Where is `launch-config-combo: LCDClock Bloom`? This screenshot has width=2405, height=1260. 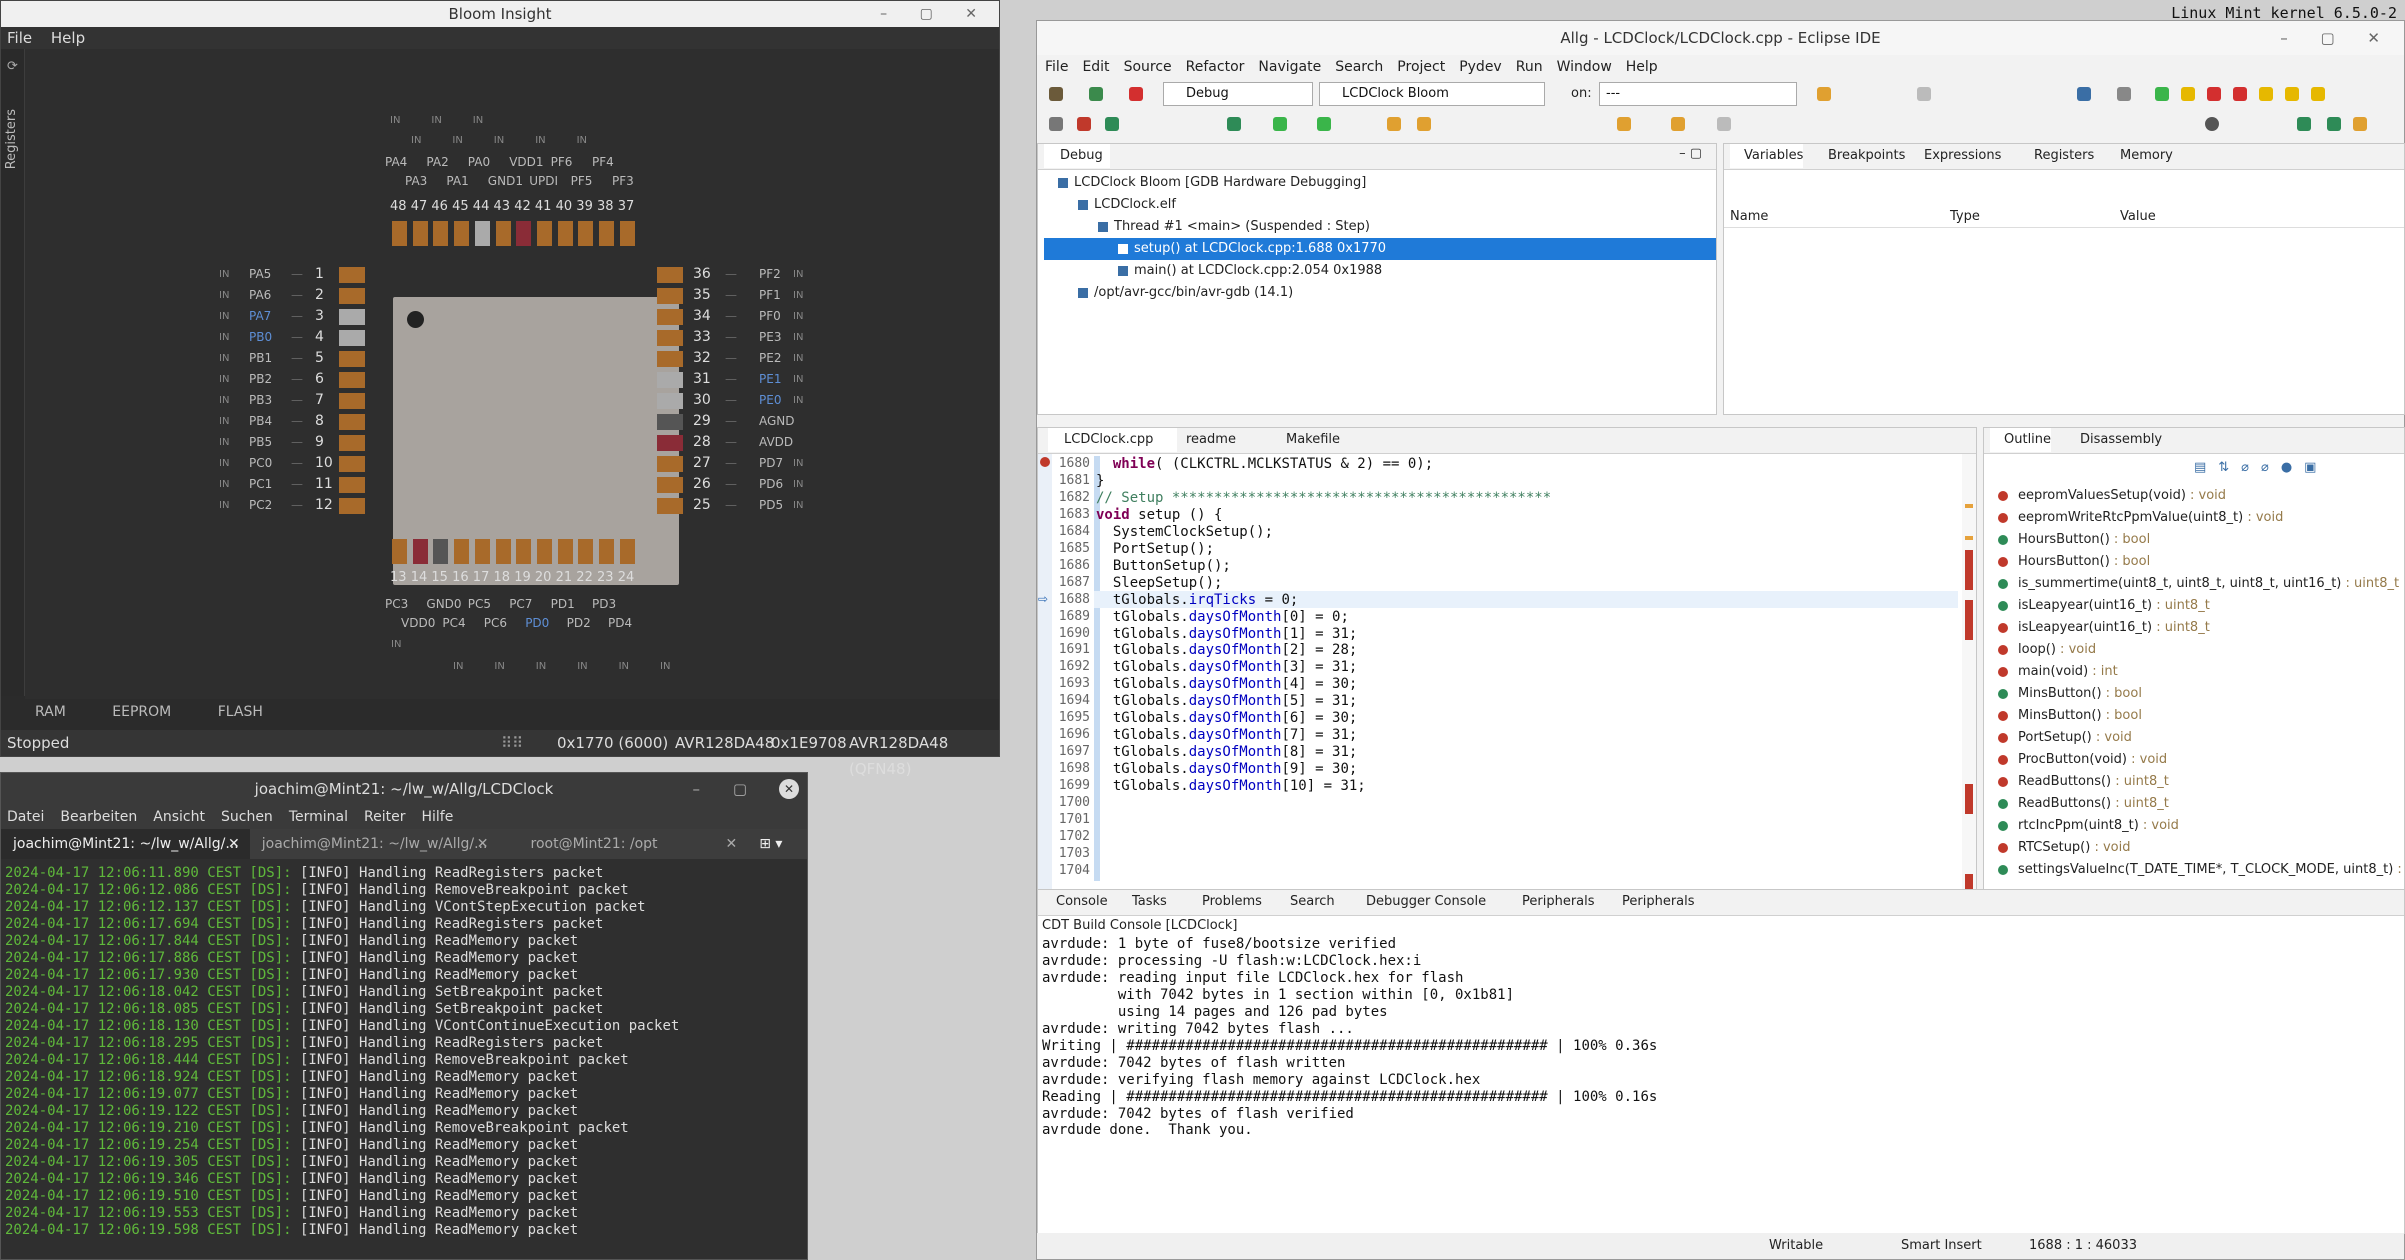
launch-config-combo: LCDClock Bloom is located at coordinates (1432, 94).